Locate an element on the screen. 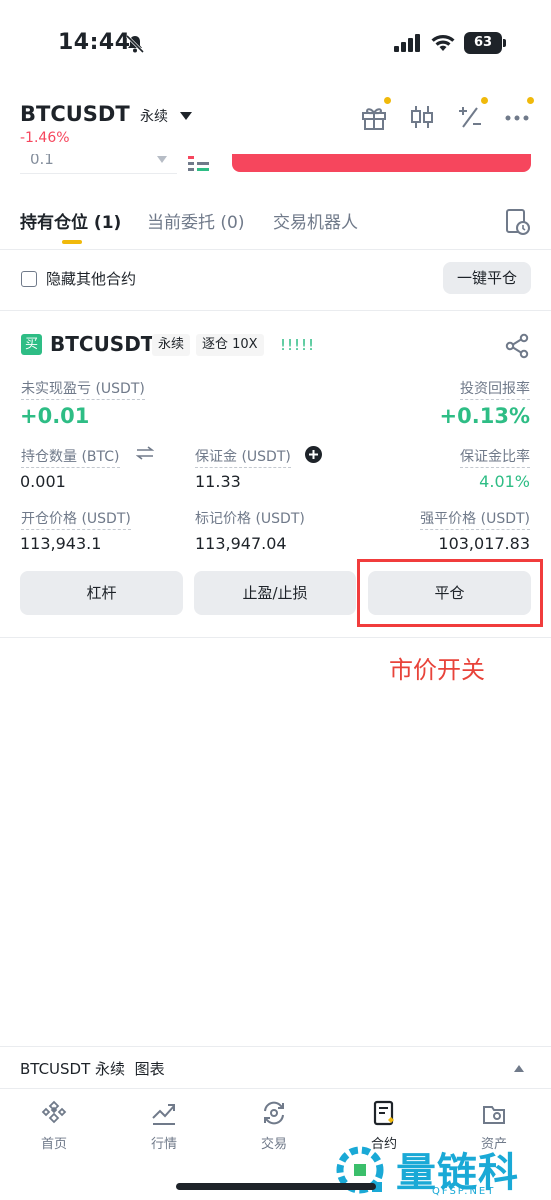  watermark: 量链科技 QFSP.NET is located at coordinates (440, 1169).